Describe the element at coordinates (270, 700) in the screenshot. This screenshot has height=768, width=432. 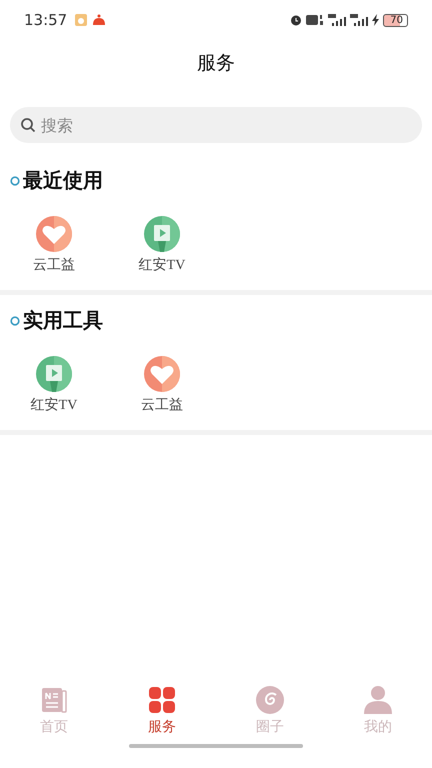
I see `spiral-icon` at that location.